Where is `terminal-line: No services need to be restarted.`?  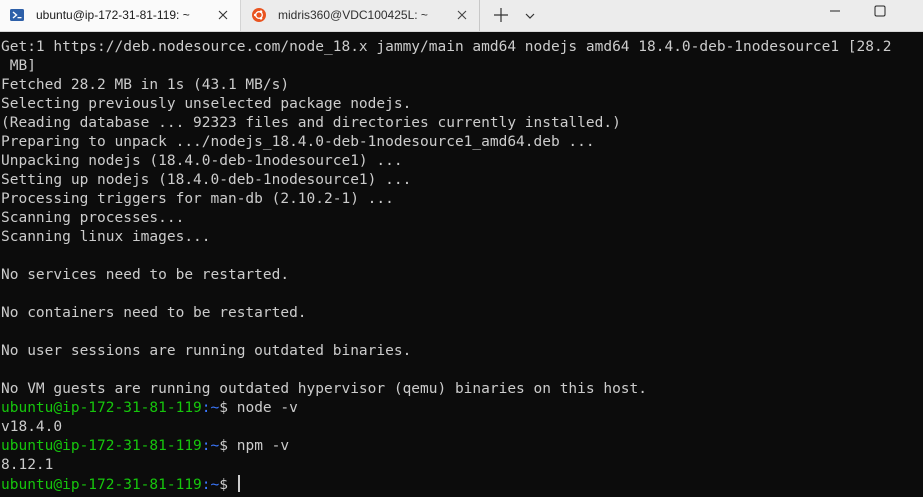 terminal-line: No services need to be restarted. is located at coordinates (145, 275).